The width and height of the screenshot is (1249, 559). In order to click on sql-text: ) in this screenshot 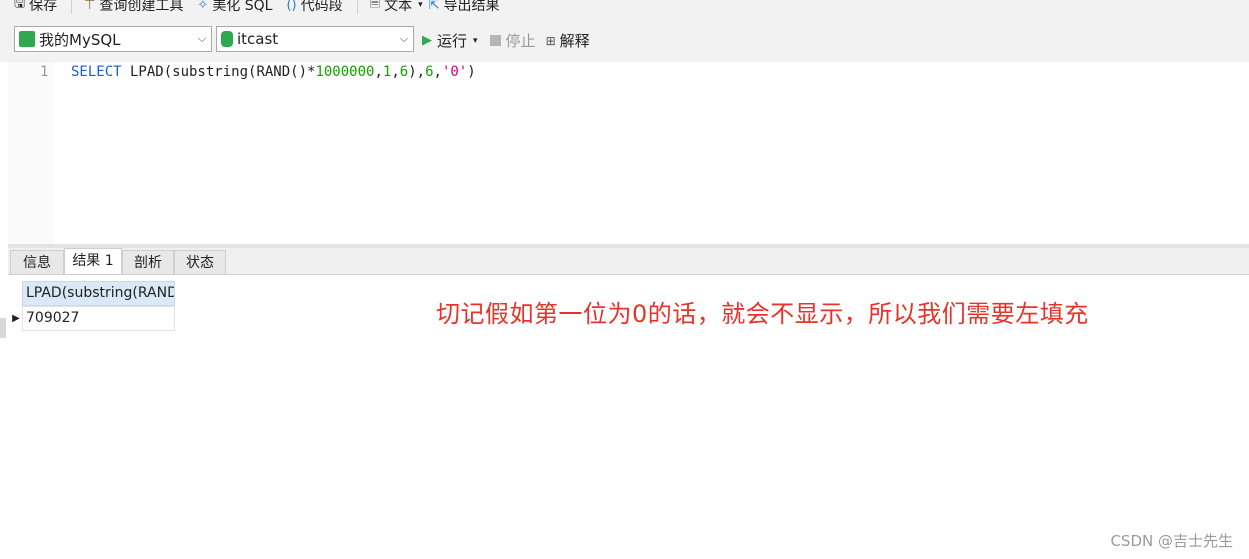, I will do `click(471, 72)`.